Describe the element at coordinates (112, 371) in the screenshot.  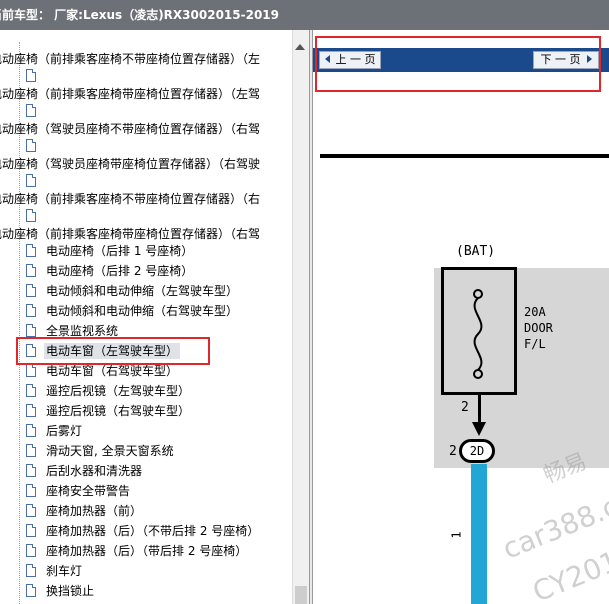
I see `tree-item-label: 电动车窗（右驾驶车型）` at that location.